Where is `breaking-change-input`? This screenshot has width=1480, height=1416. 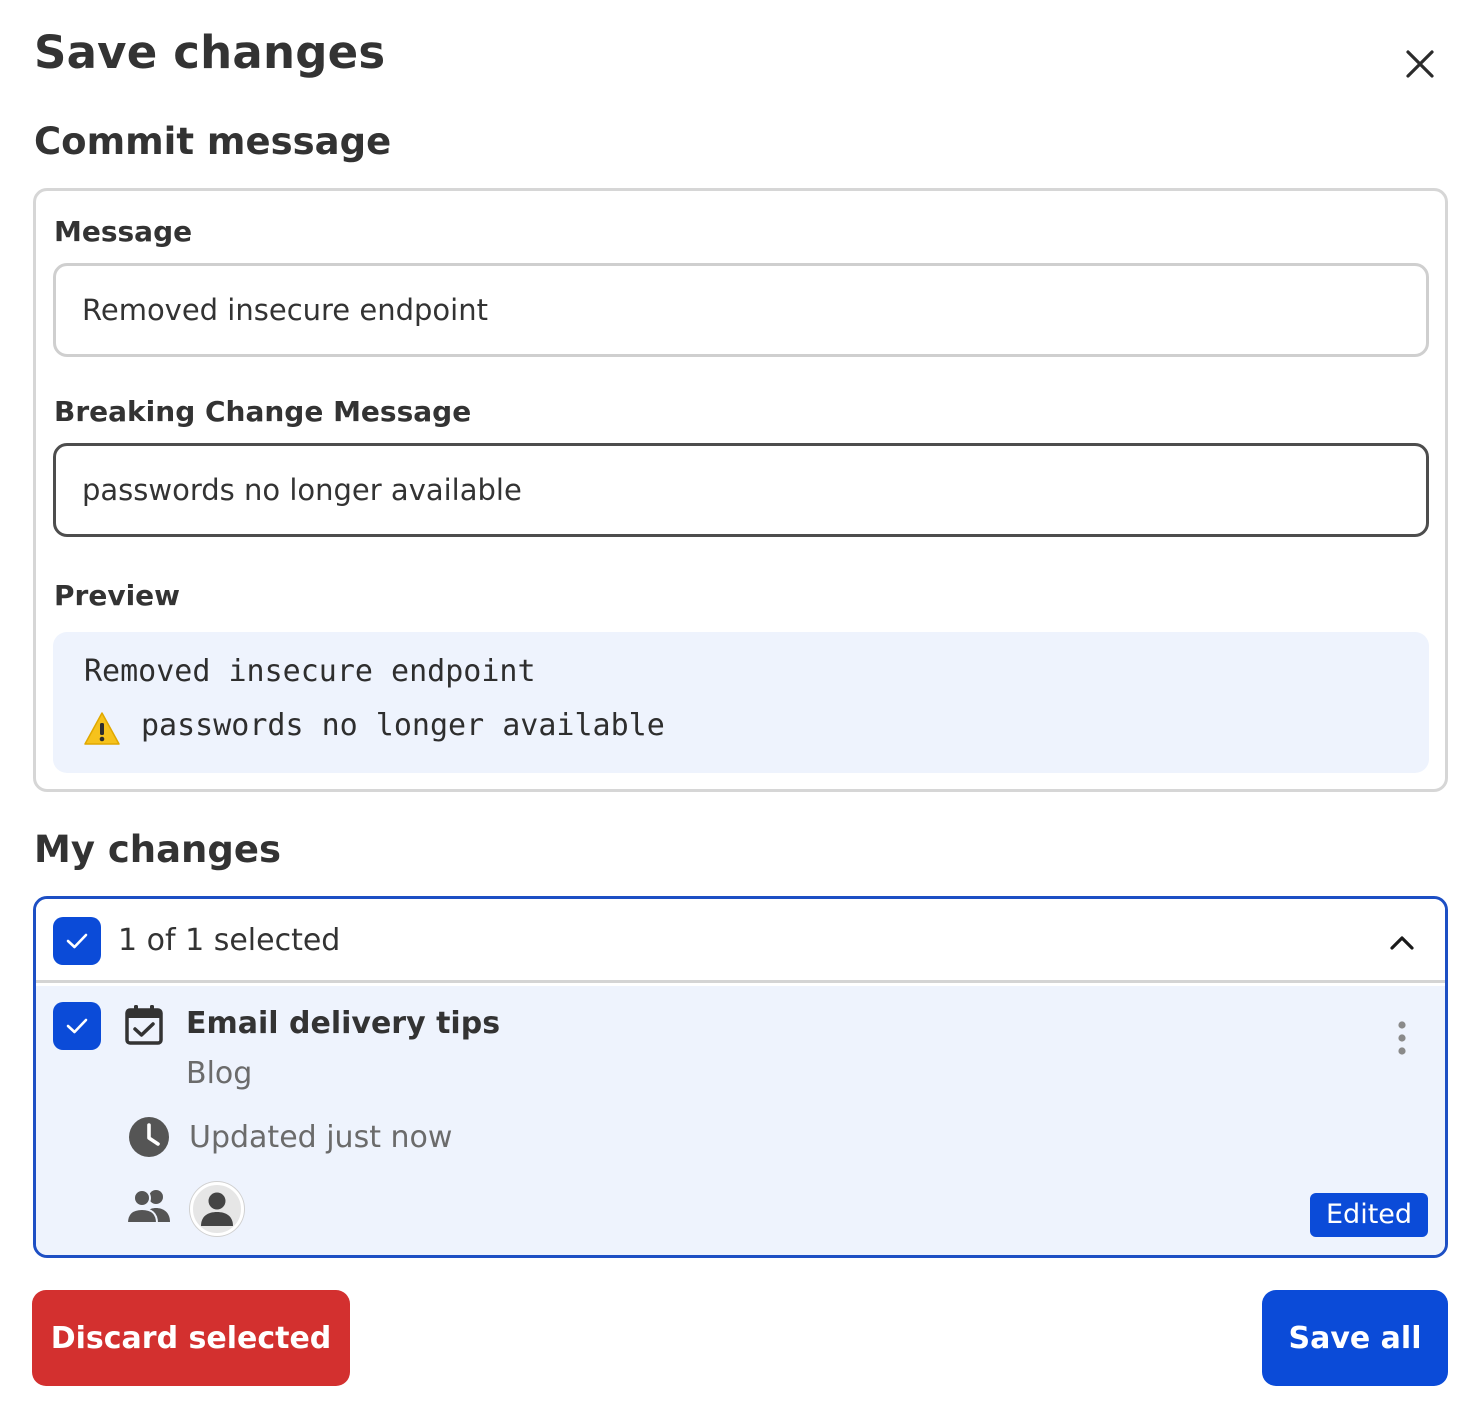 breaking-change-input is located at coordinates (741, 490).